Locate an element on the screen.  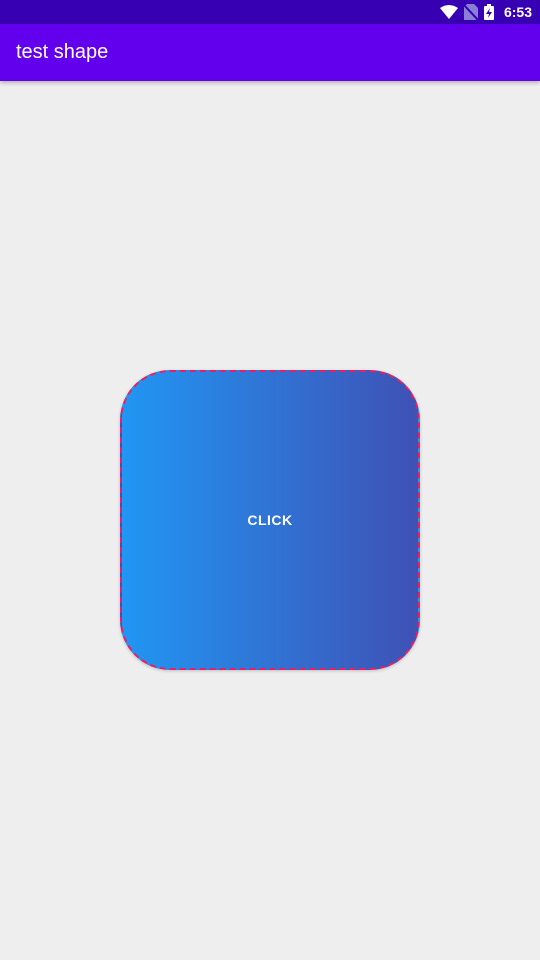
battery-charging-icon is located at coordinates (488, 12).